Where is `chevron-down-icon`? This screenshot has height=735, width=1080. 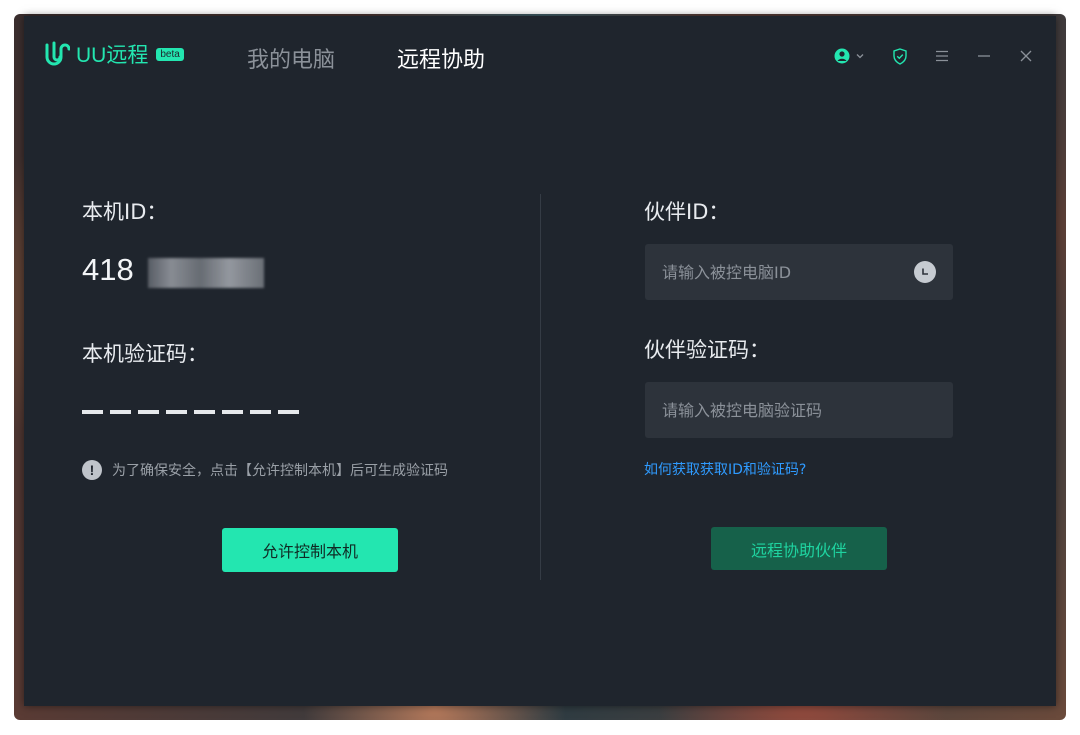
chevron-down-icon is located at coordinates (859, 56).